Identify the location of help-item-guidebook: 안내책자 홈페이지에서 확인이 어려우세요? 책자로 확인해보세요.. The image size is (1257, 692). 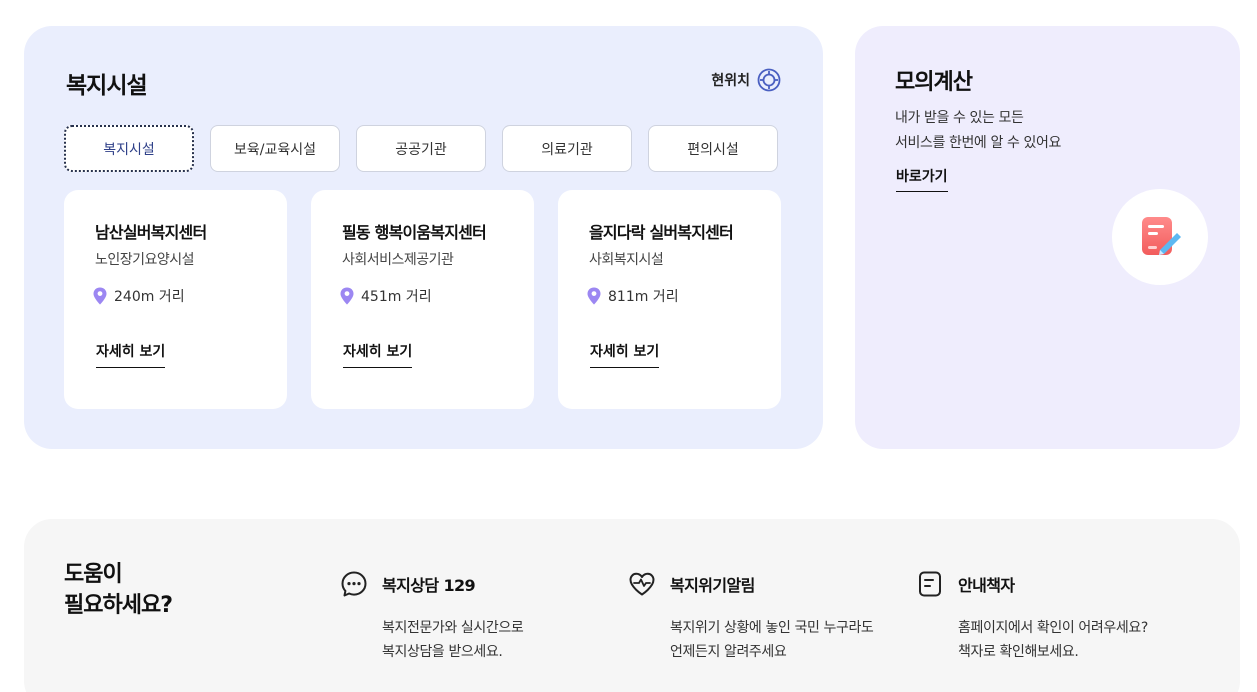
(1032, 617).